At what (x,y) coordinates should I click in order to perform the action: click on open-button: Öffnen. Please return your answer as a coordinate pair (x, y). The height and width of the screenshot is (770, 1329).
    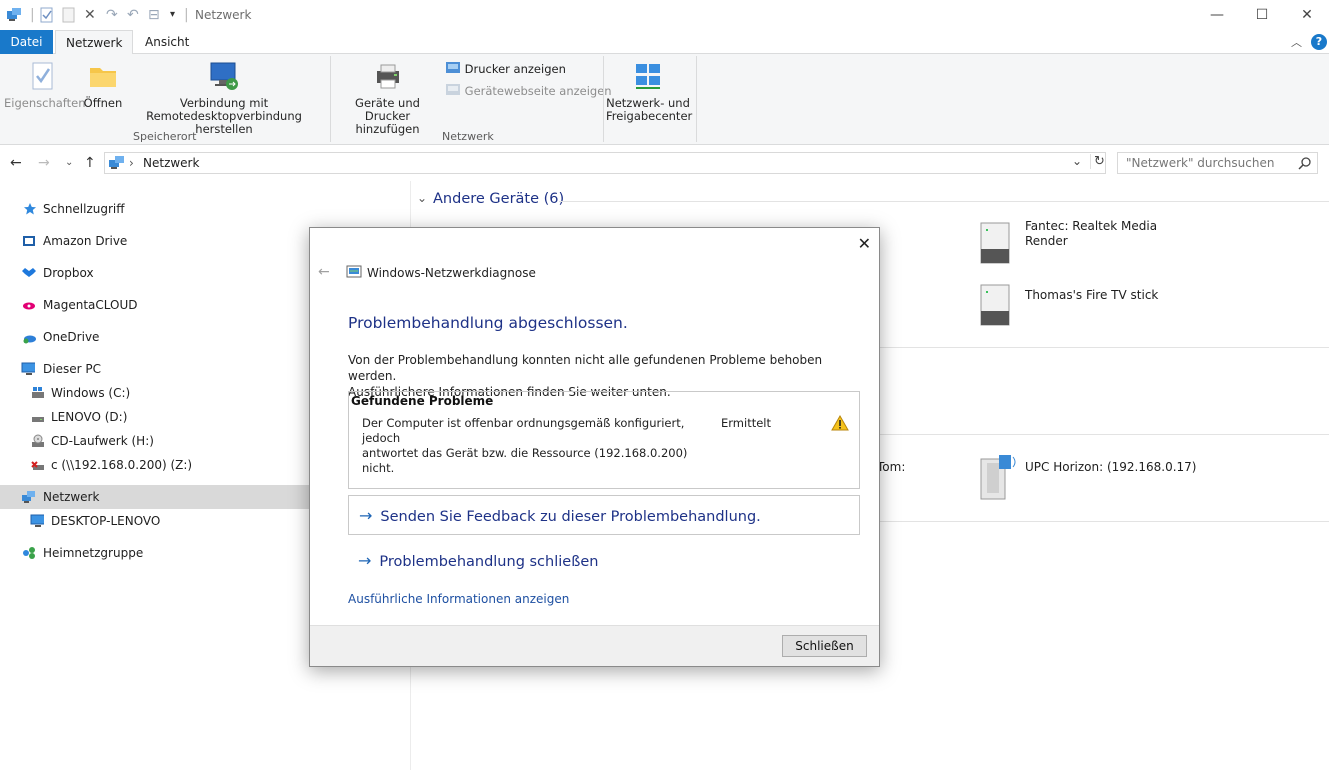
    Looking at the image, I should click on (103, 85).